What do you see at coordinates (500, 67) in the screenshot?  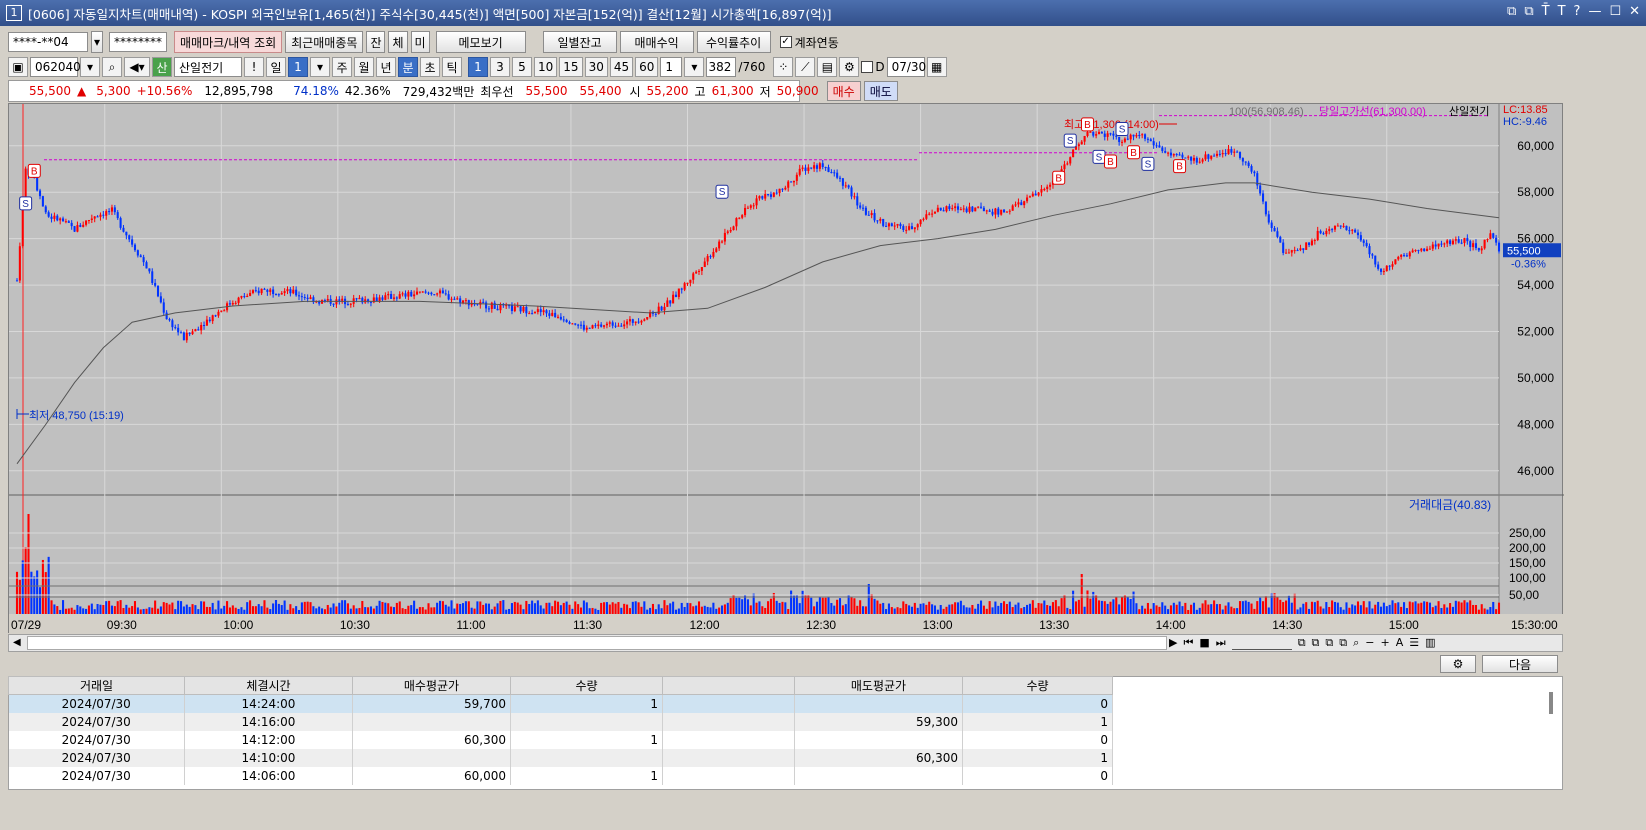 I see `interval-3-button: 3` at bounding box center [500, 67].